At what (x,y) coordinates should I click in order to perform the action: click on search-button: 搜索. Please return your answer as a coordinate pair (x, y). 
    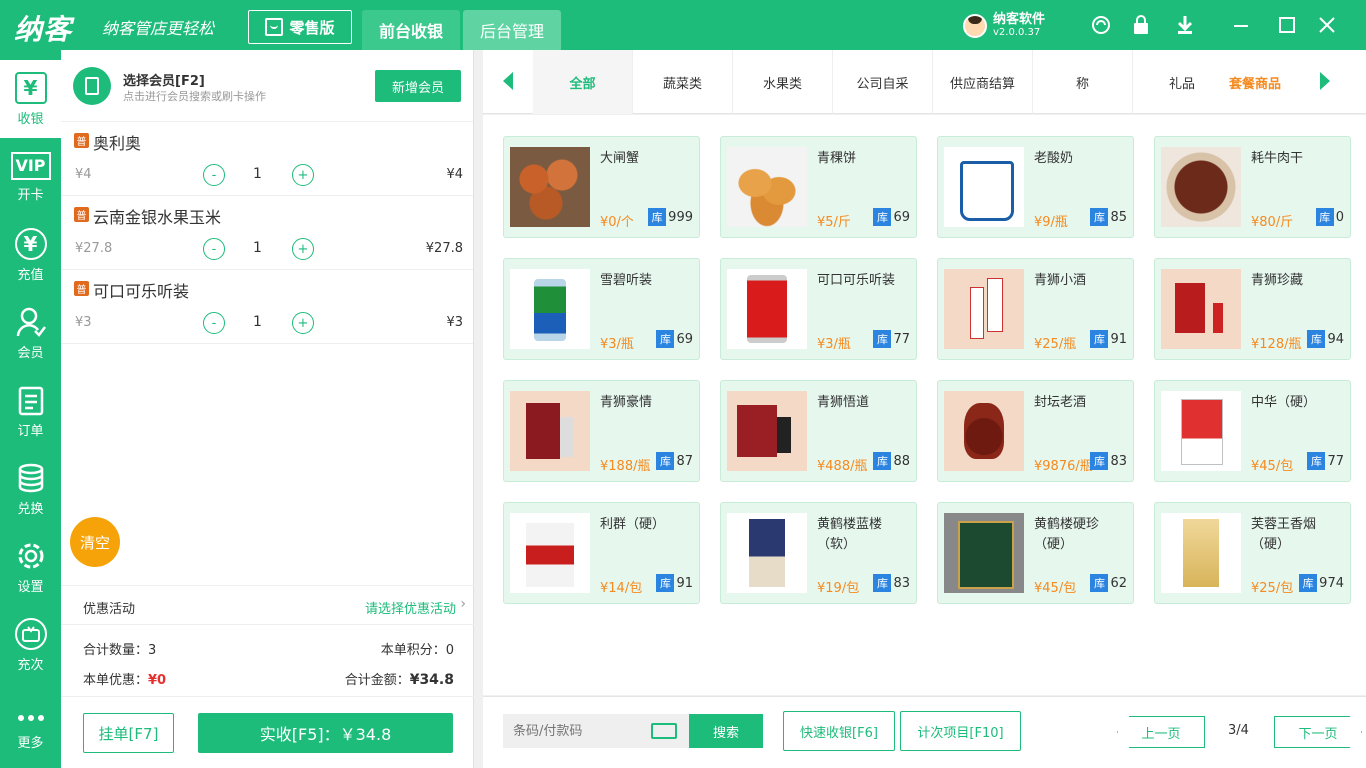
    Looking at the image, I should click on (726, 731).